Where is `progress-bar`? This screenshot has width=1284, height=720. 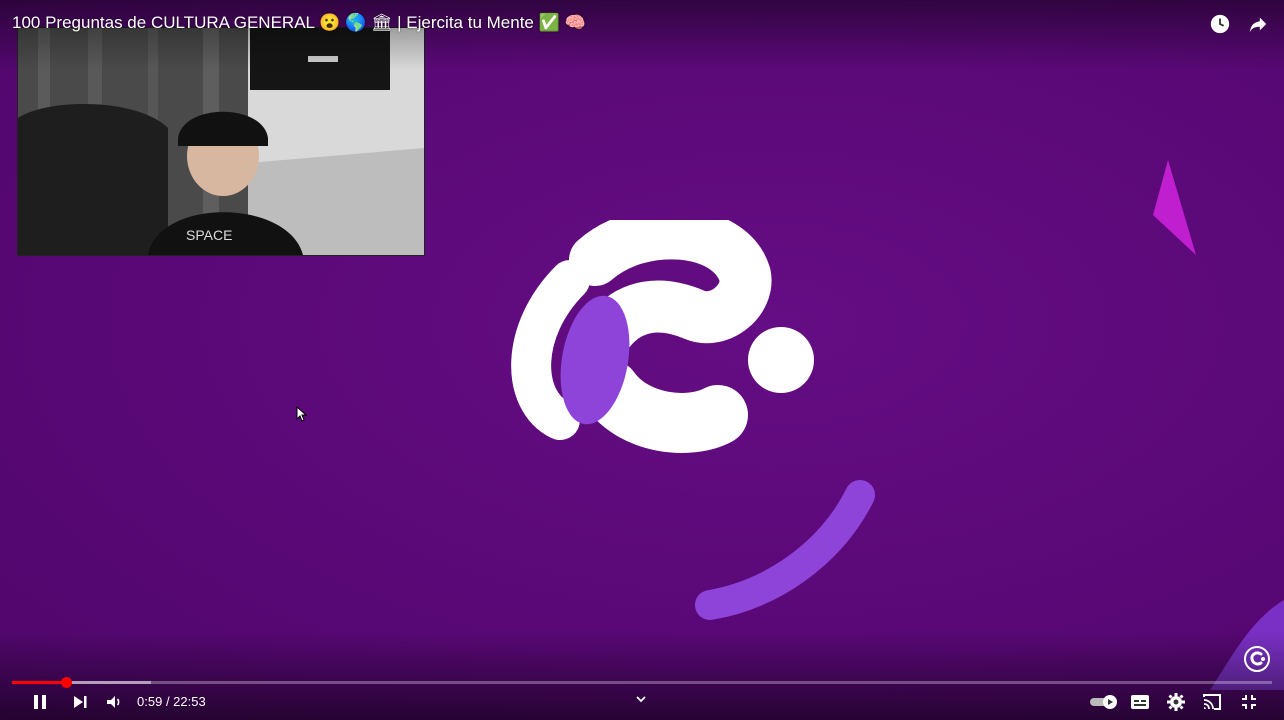
progress-bar is located at coordinates (642, 682).